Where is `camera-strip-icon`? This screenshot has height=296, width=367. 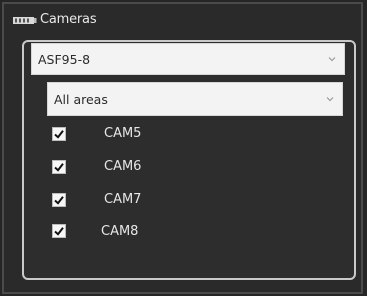 camera-strip-icon is located at coordinates (24, 19).